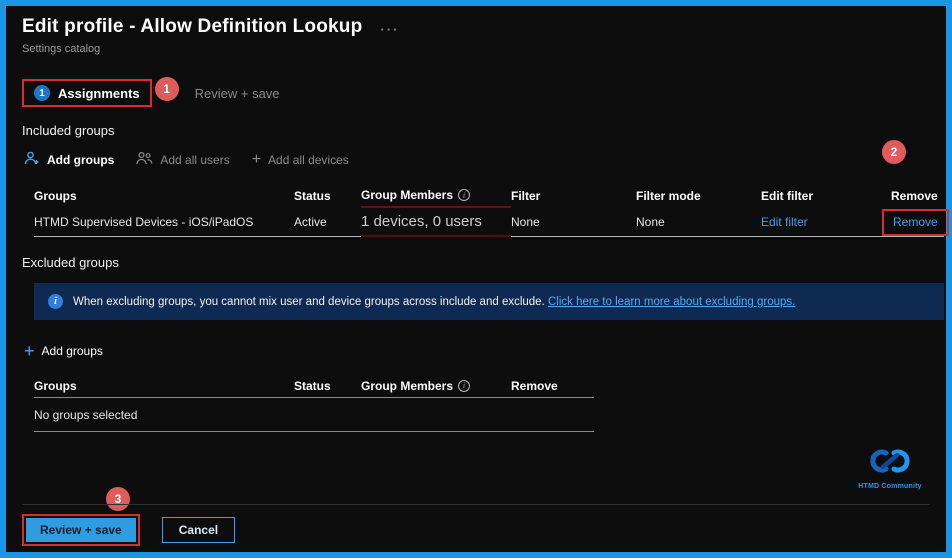 Image resolution: width=952 pixels, height=558 pixels. Describe the element at coordinates (894, 152) in the screenshot. I see `annotation-badge-2: 2` at that location.